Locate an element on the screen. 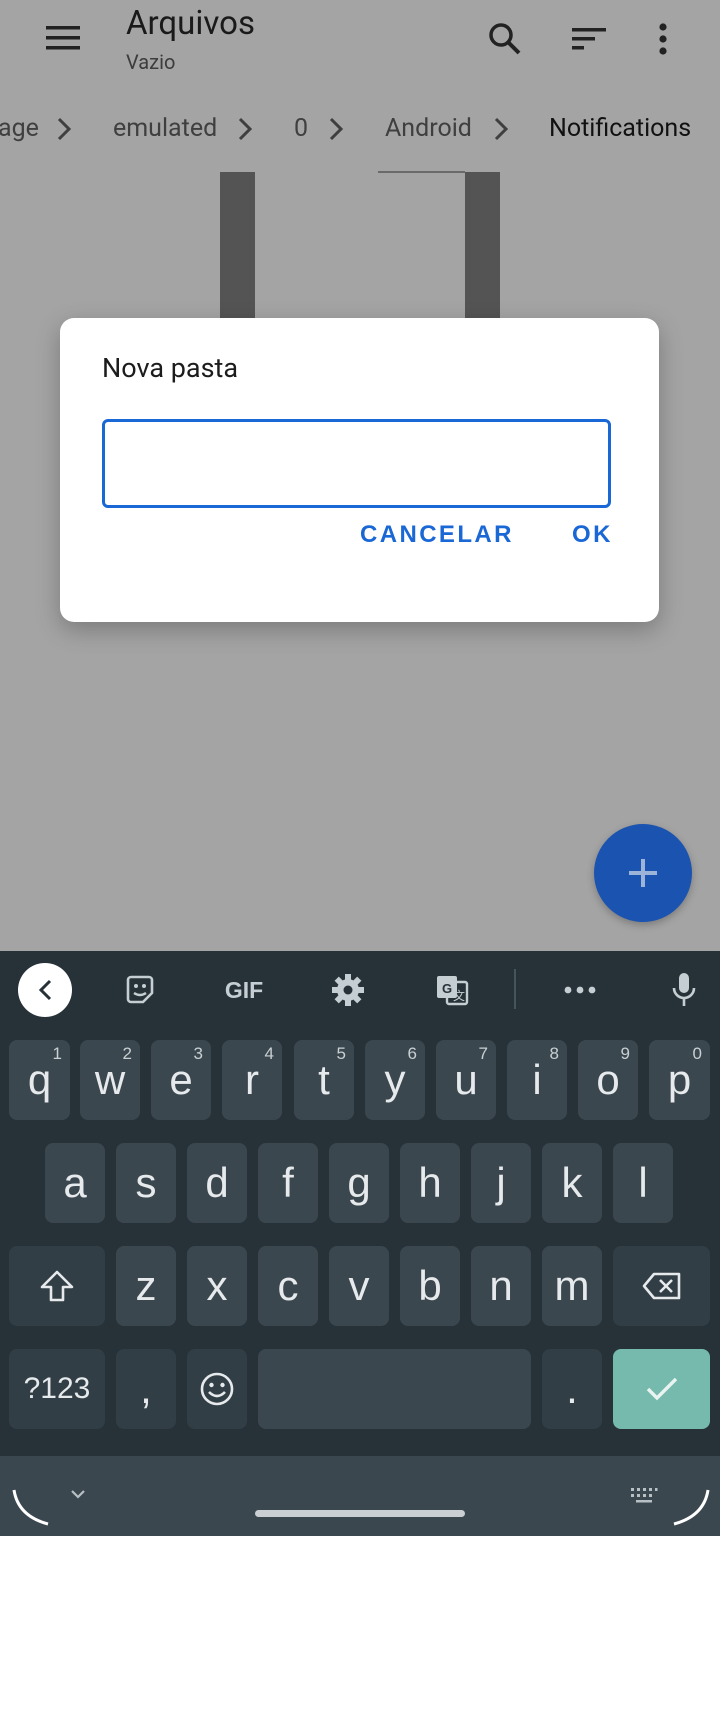 The height and width of the screenshot is (1712, 720). add-fab-button is located at coordinates (643, 873).